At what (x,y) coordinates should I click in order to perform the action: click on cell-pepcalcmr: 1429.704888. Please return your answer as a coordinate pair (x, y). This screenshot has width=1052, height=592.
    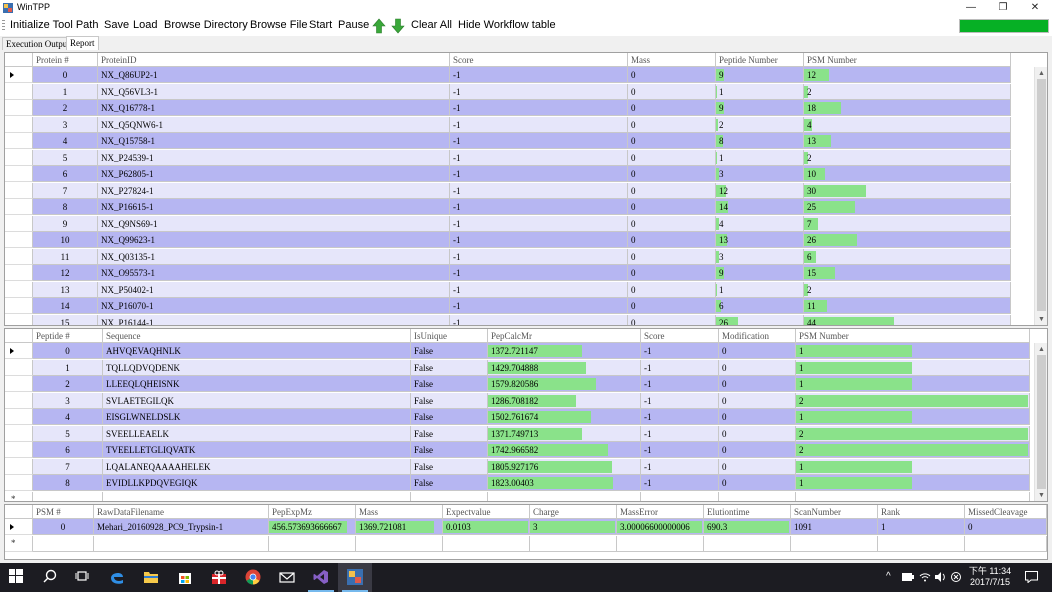
    Looking at the image, I should click on (564, 367).